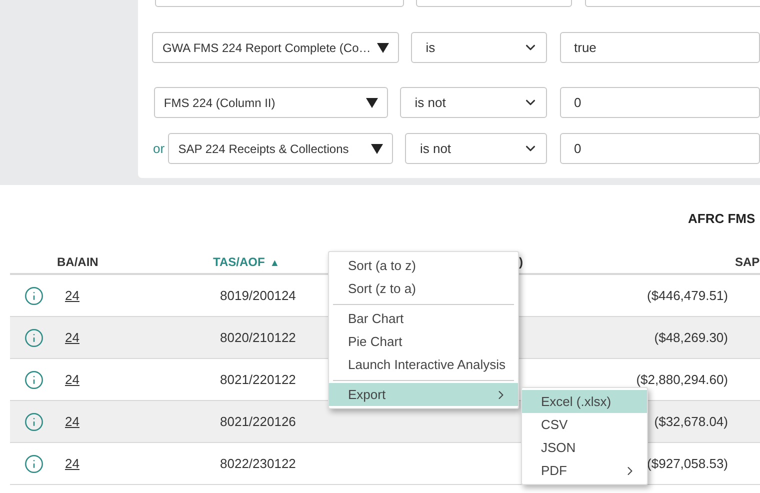  I want to click on table-cell: ($32,678.04), so click(691, 421).